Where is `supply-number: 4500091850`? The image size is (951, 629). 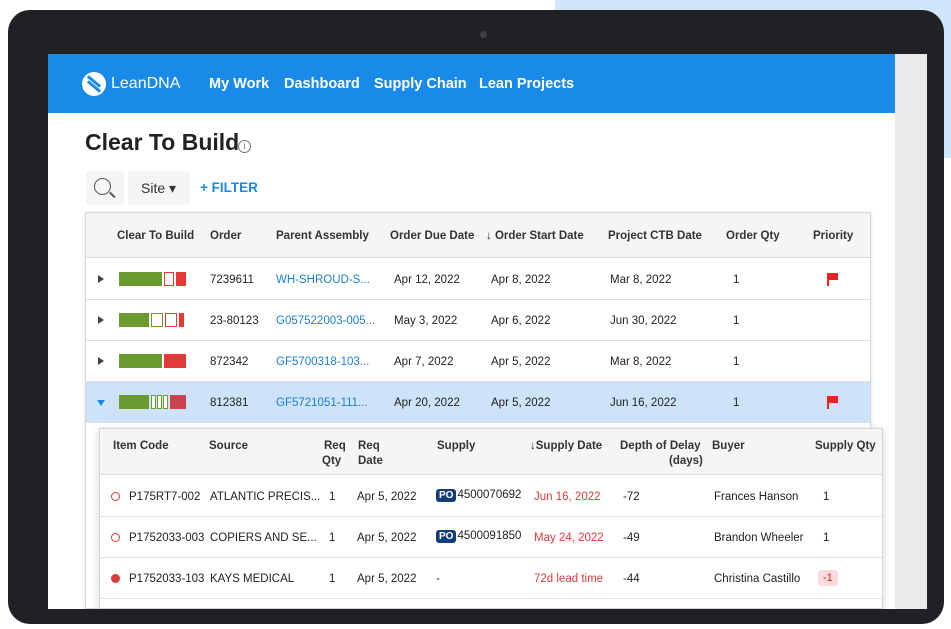 supply-number: 4500091850 is located at coordinates (489, 536).